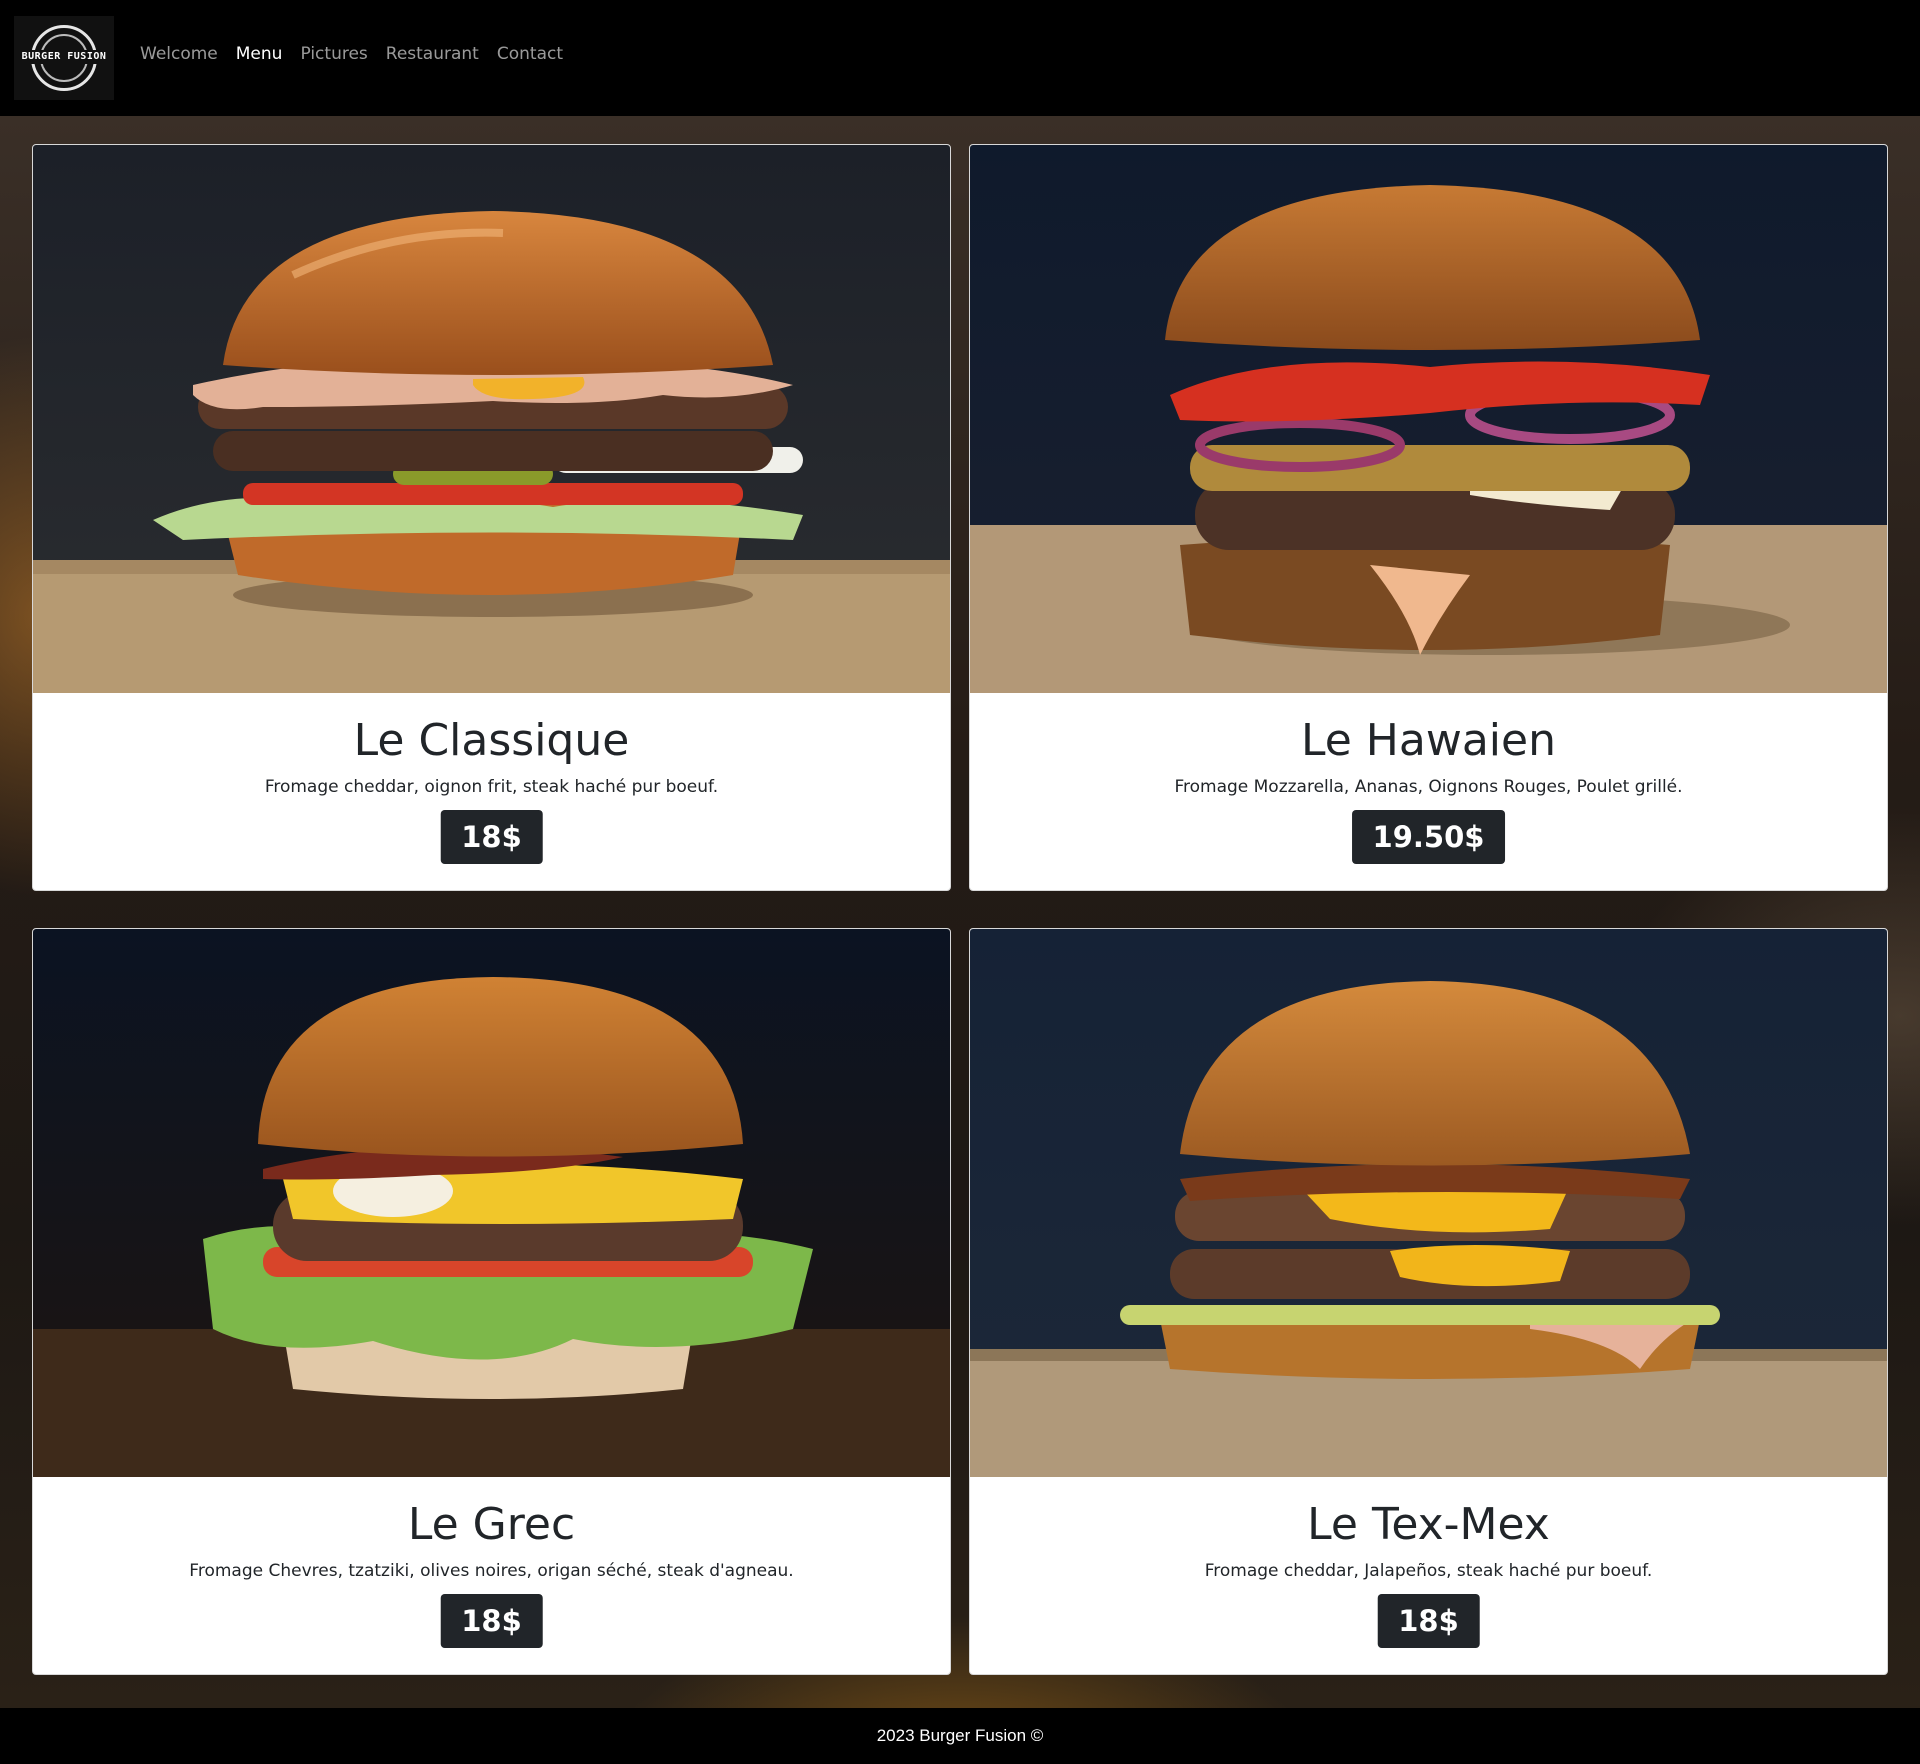 This screenshot has width=1920, height=1764. Describe the element at coordinates (1428, 419) in the screenshot. I see `burger-hawaien-photo` at that location.